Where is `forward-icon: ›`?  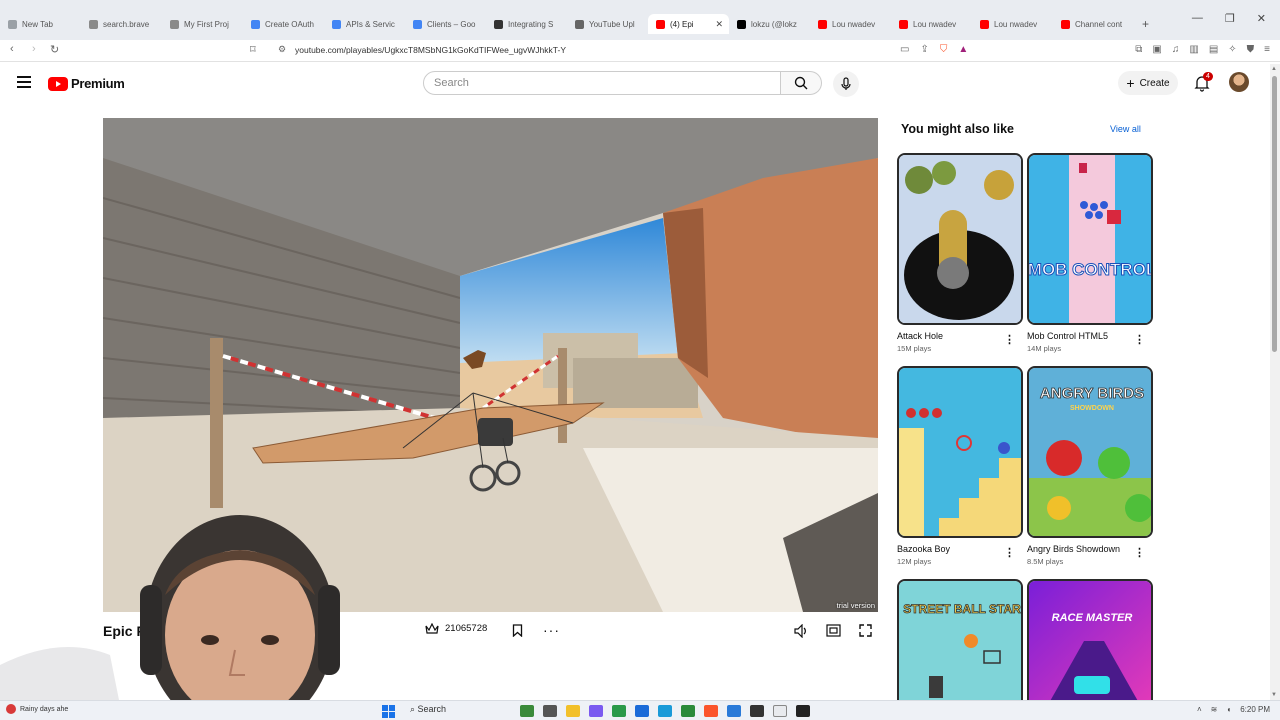 forward-icon: › is located at coordinates (34, 49).